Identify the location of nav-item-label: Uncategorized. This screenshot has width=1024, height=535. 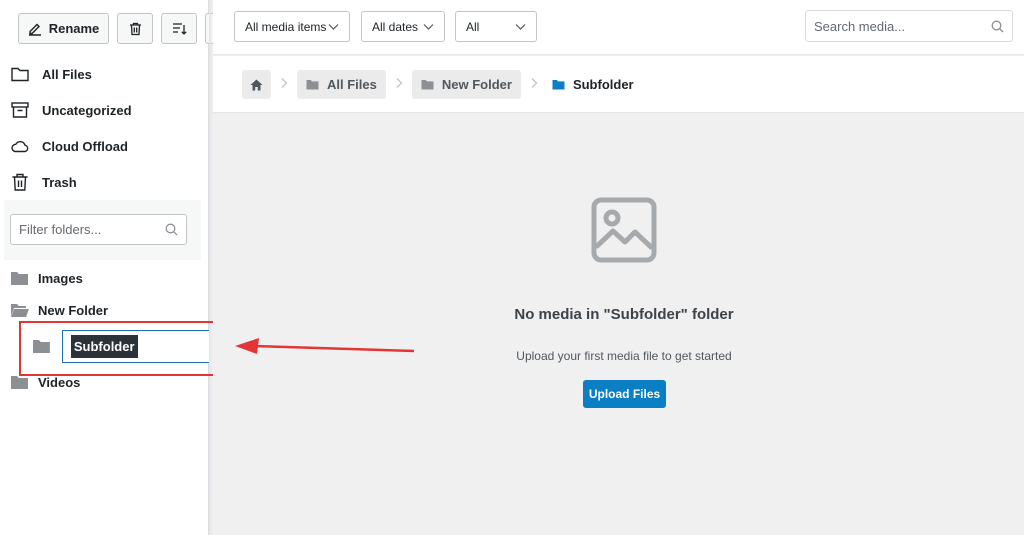
(87, 110).